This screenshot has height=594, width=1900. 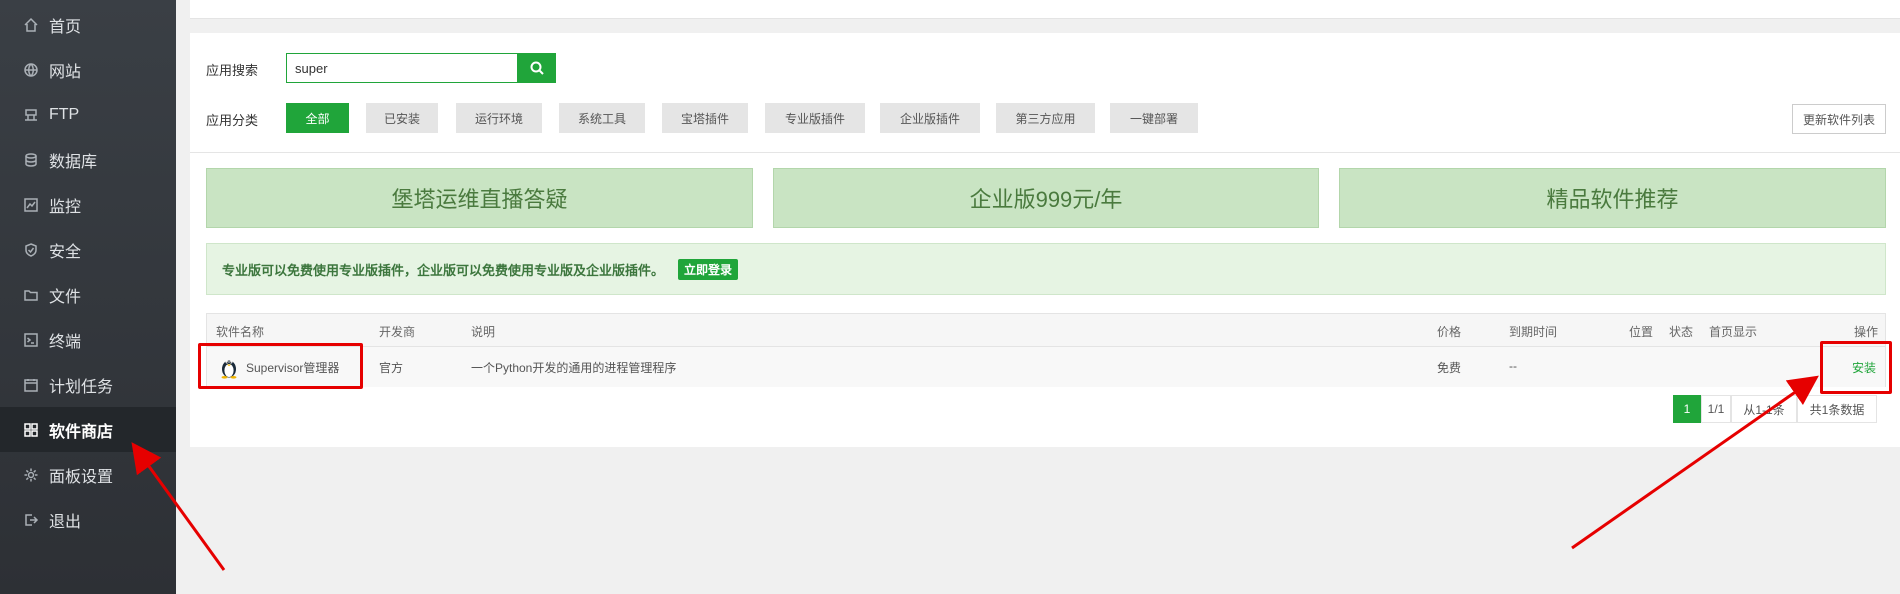 What do you see at coordinates (1449, 332) in the screenshot?
I see `column-header: 价格` at bounding box center [1449, 332].